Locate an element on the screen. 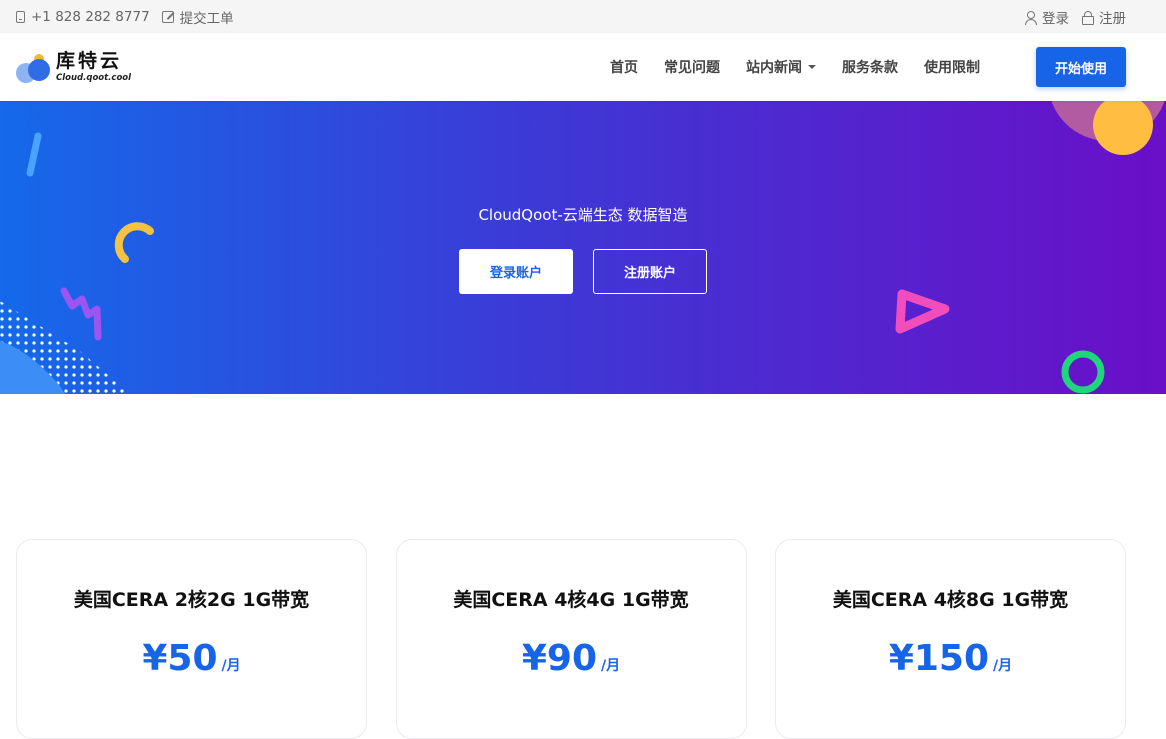  login-link: 登录 is located at coordinates (1046, 17).